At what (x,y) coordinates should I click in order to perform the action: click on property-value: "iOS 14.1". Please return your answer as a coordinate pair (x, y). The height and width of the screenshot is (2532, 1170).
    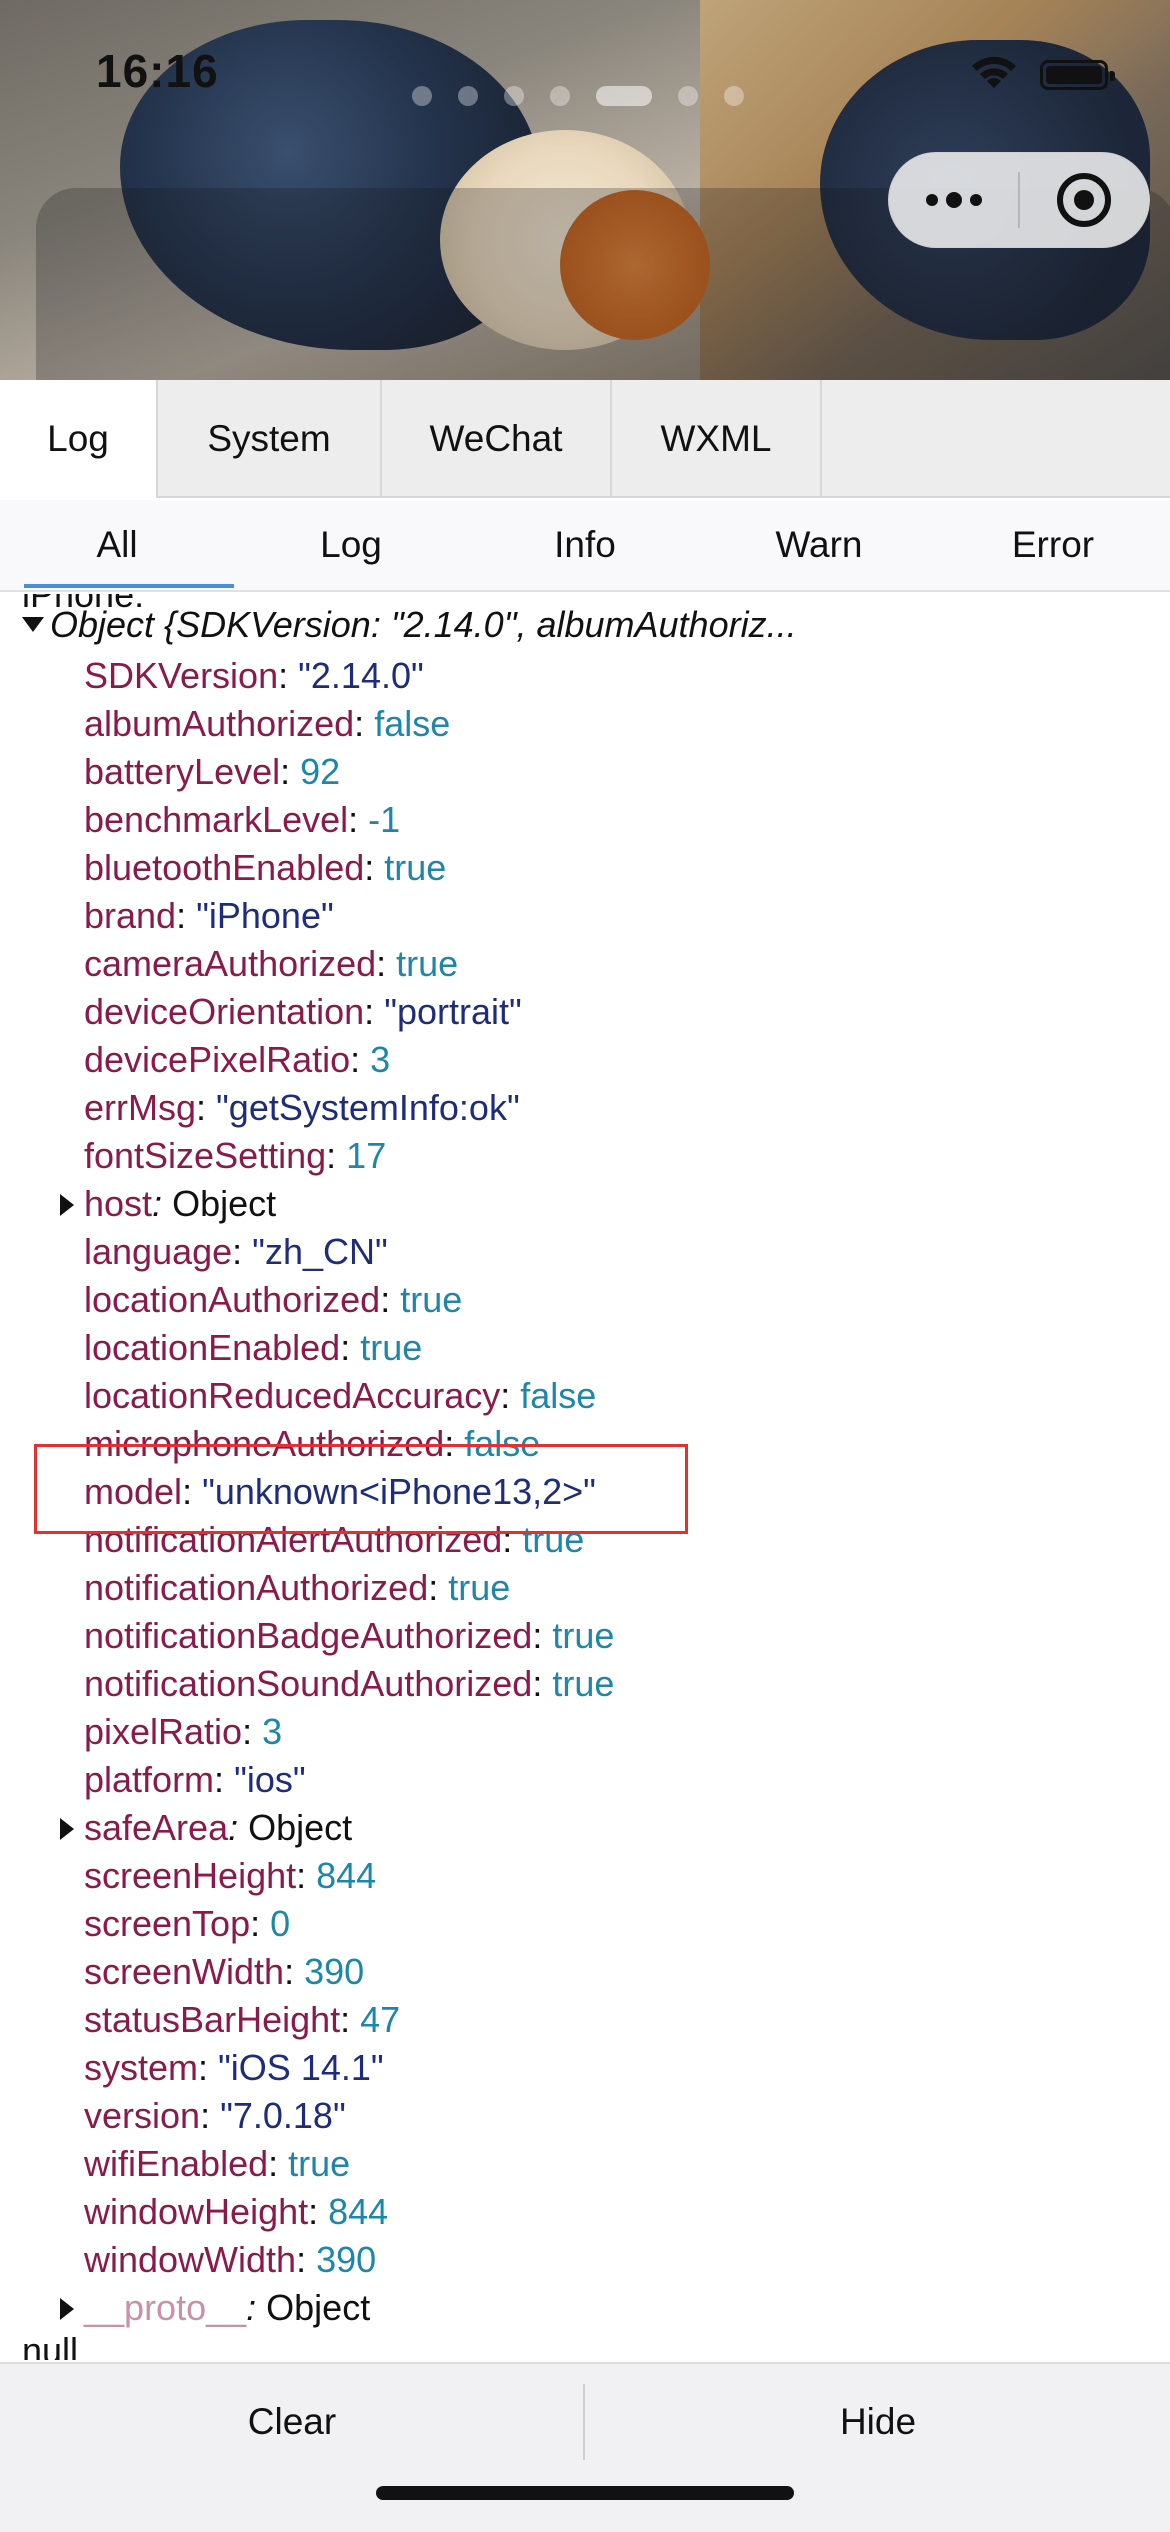
    Looking at the image, I should click on (301, 2067).